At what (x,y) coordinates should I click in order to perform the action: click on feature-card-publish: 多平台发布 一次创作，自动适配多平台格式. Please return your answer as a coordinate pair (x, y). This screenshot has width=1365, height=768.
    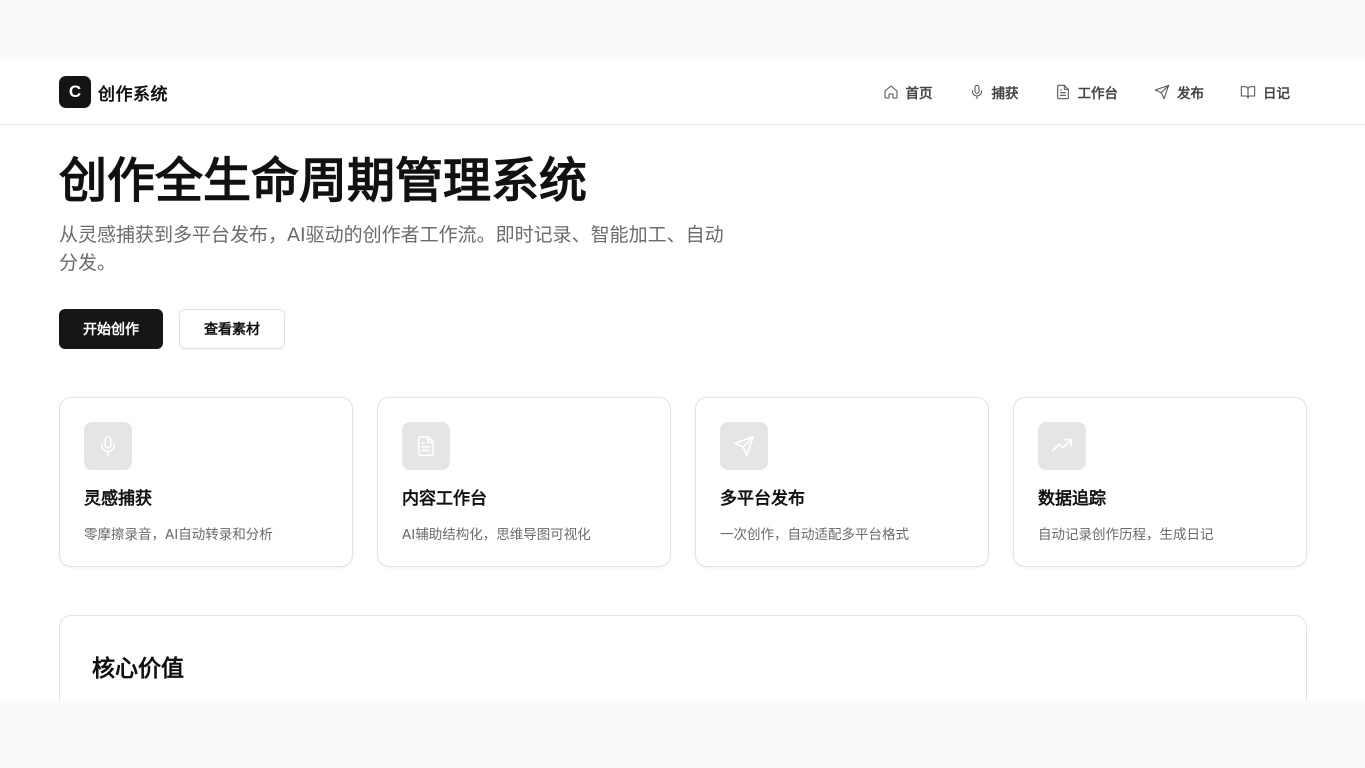
    Looking at the image, I should click on (842, 482).